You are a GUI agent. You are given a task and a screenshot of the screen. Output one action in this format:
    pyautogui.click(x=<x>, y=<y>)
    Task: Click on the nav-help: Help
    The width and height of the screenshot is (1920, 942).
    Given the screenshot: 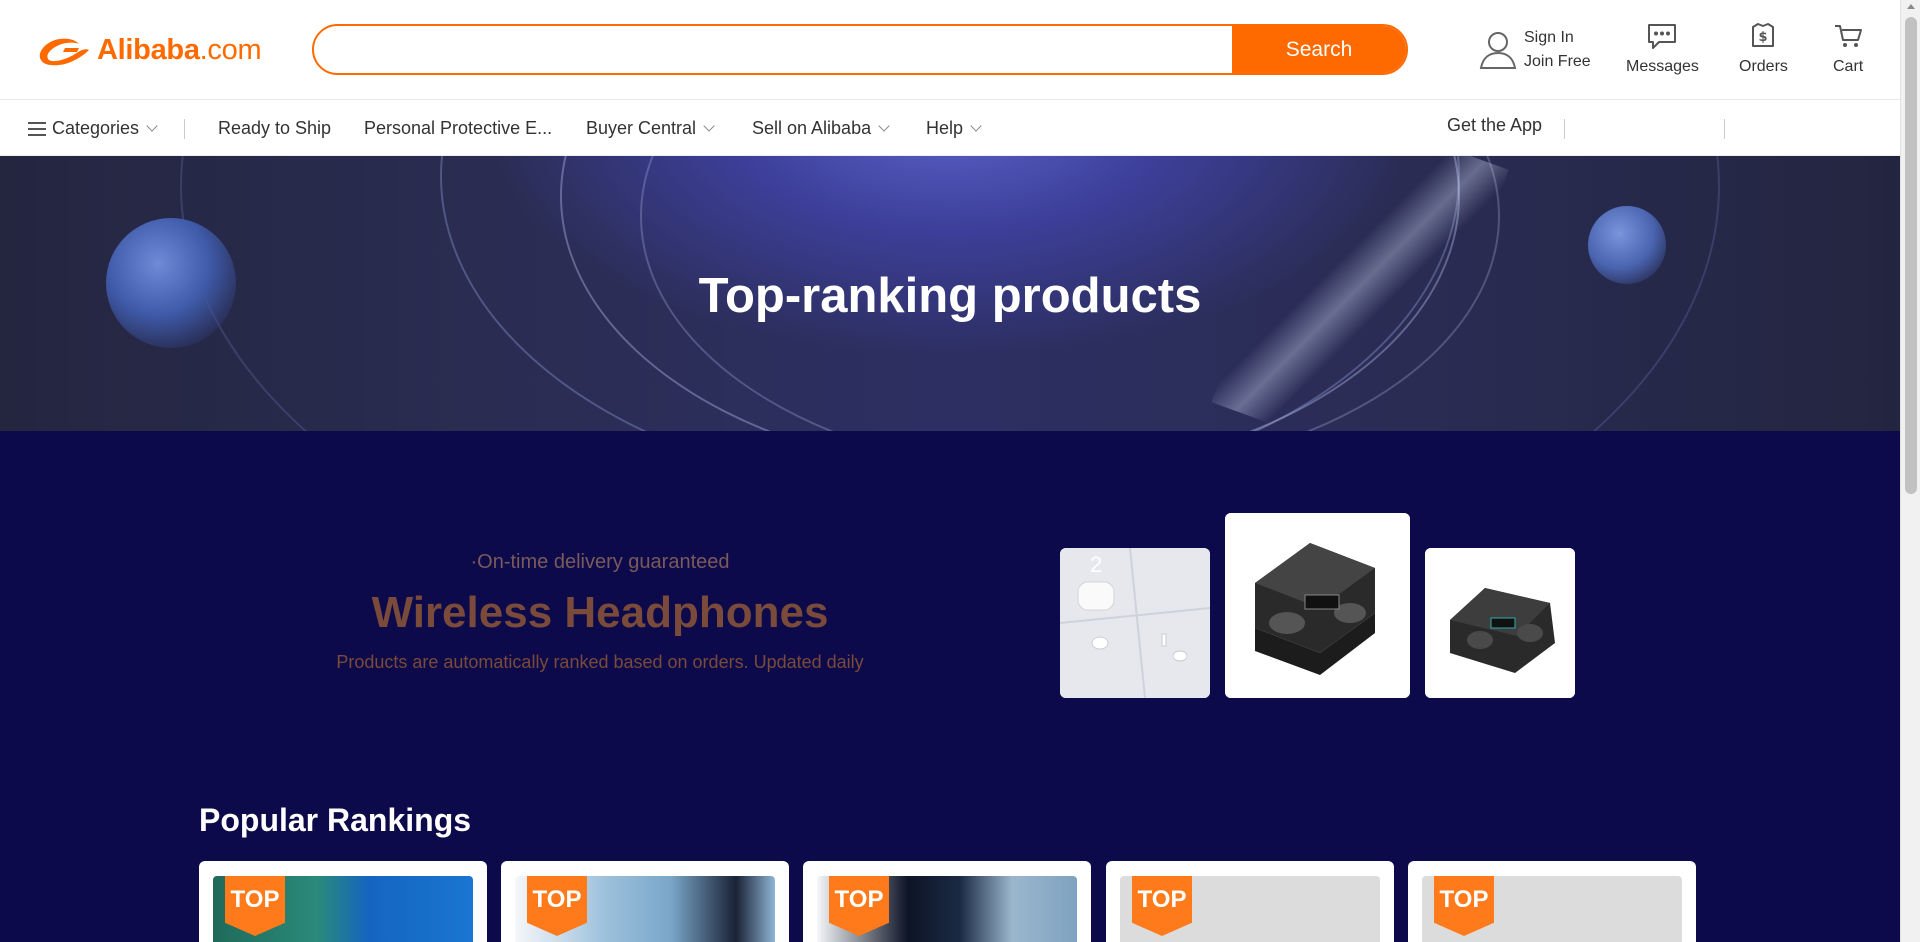 What is the action you would take?
    pyautogui.click(x=954, y=128)
    